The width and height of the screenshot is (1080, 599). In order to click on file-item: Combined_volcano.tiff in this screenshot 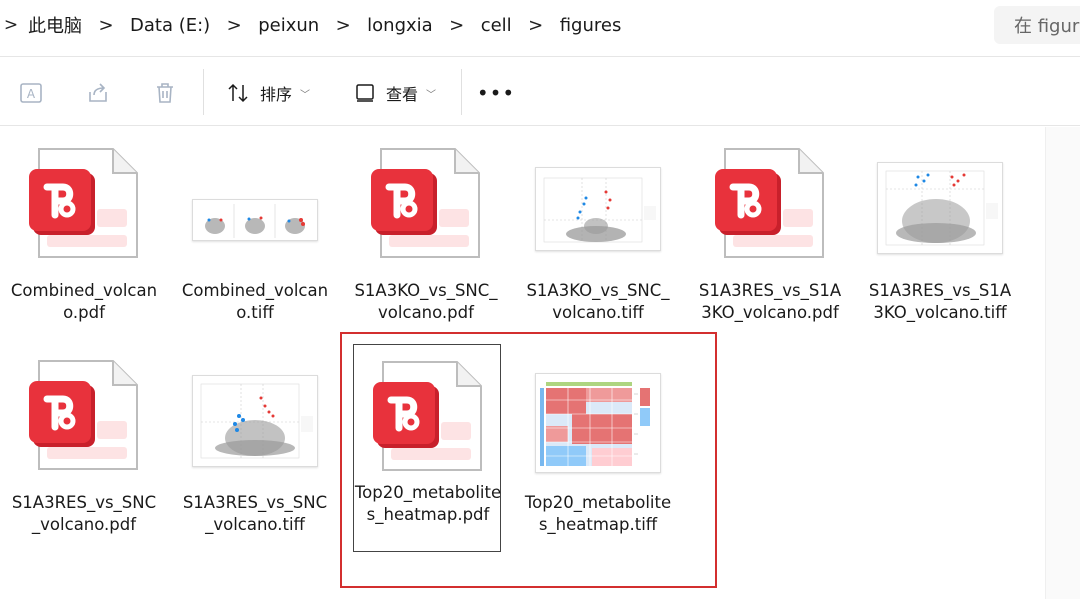, I will do `click(255, 241)`.